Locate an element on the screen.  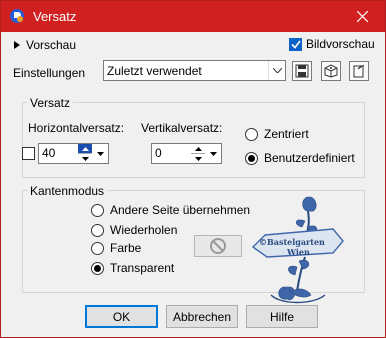
manage-presets-button is located at coordinates (359, 71).